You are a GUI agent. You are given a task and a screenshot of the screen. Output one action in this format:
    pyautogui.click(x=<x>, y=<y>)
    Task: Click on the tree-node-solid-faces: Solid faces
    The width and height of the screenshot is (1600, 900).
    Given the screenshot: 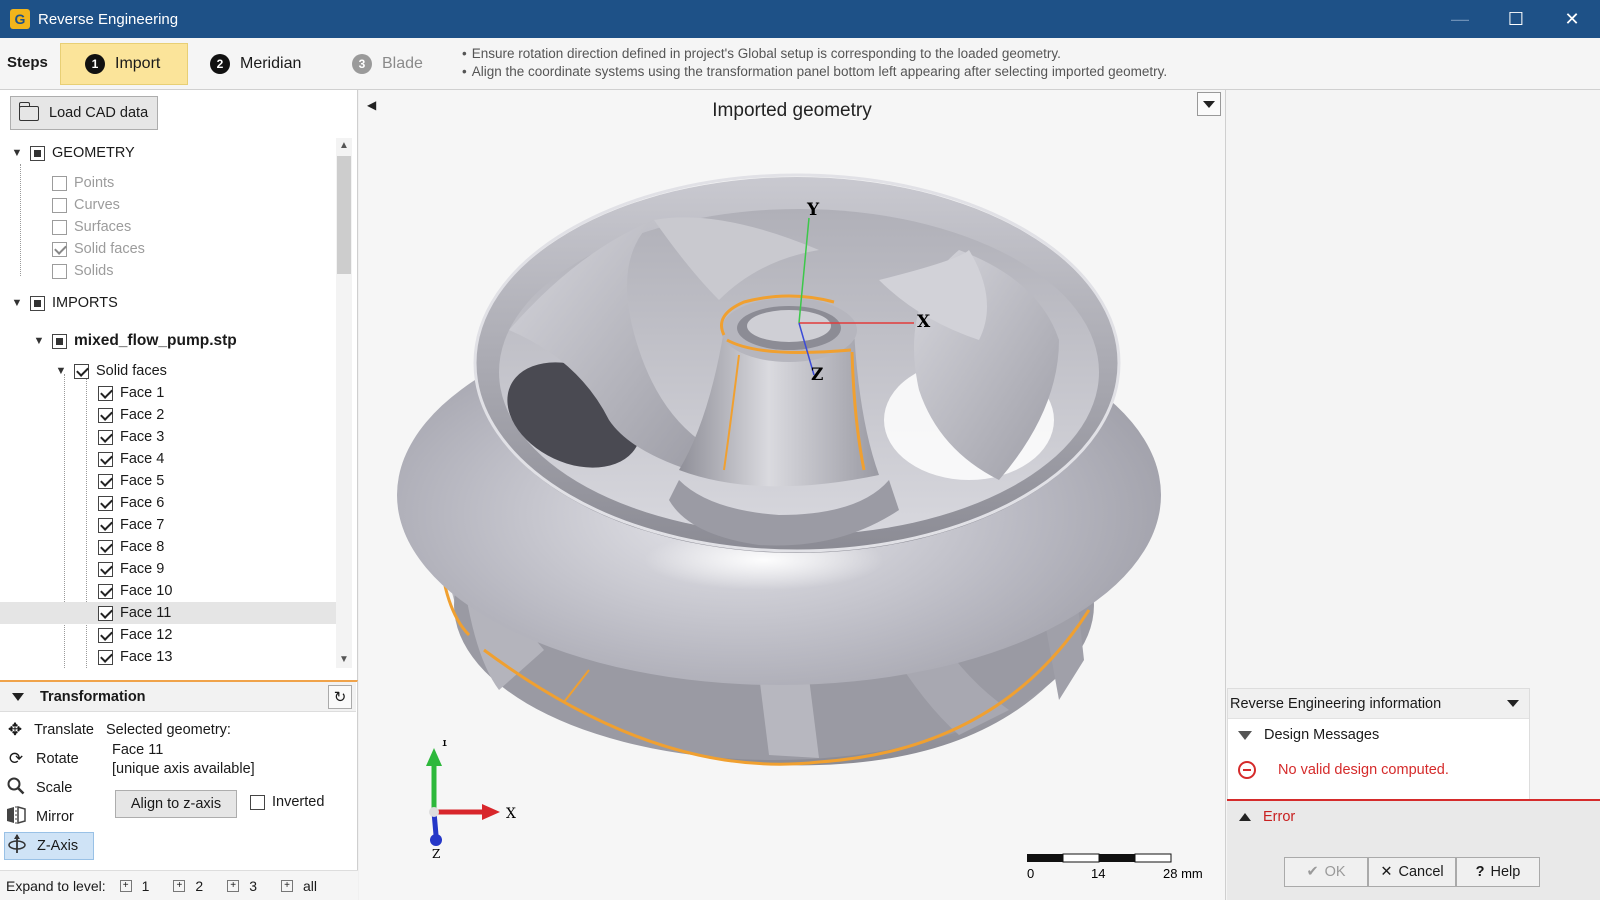 What is the action you would take?
    pyautogui.click(x=98, y=249)
    